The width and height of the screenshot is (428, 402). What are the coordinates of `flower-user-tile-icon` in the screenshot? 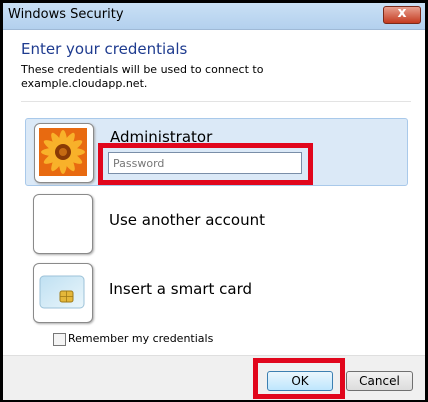 It's located at (64, 153).